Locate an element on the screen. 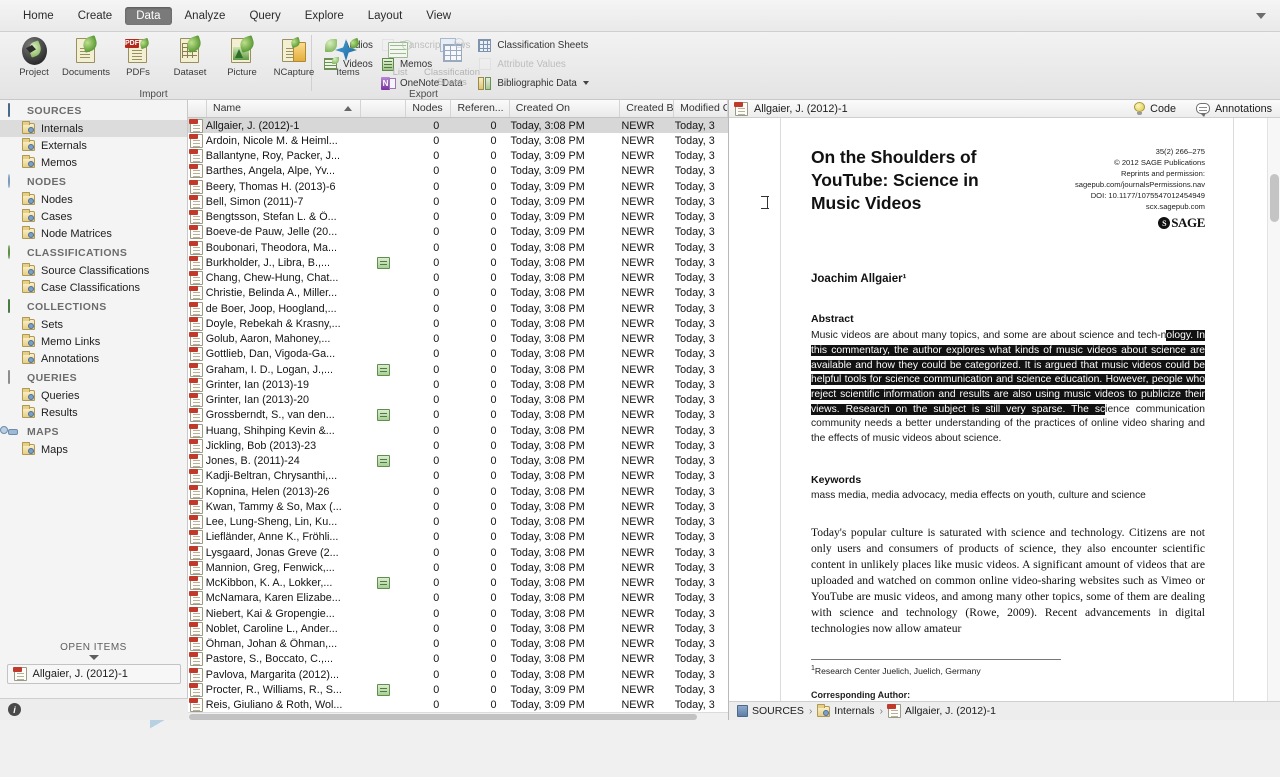 This screenshot has height=777, width=1280. nav-group-collections: COLLECTIONS is located at coordinates (93, 306).